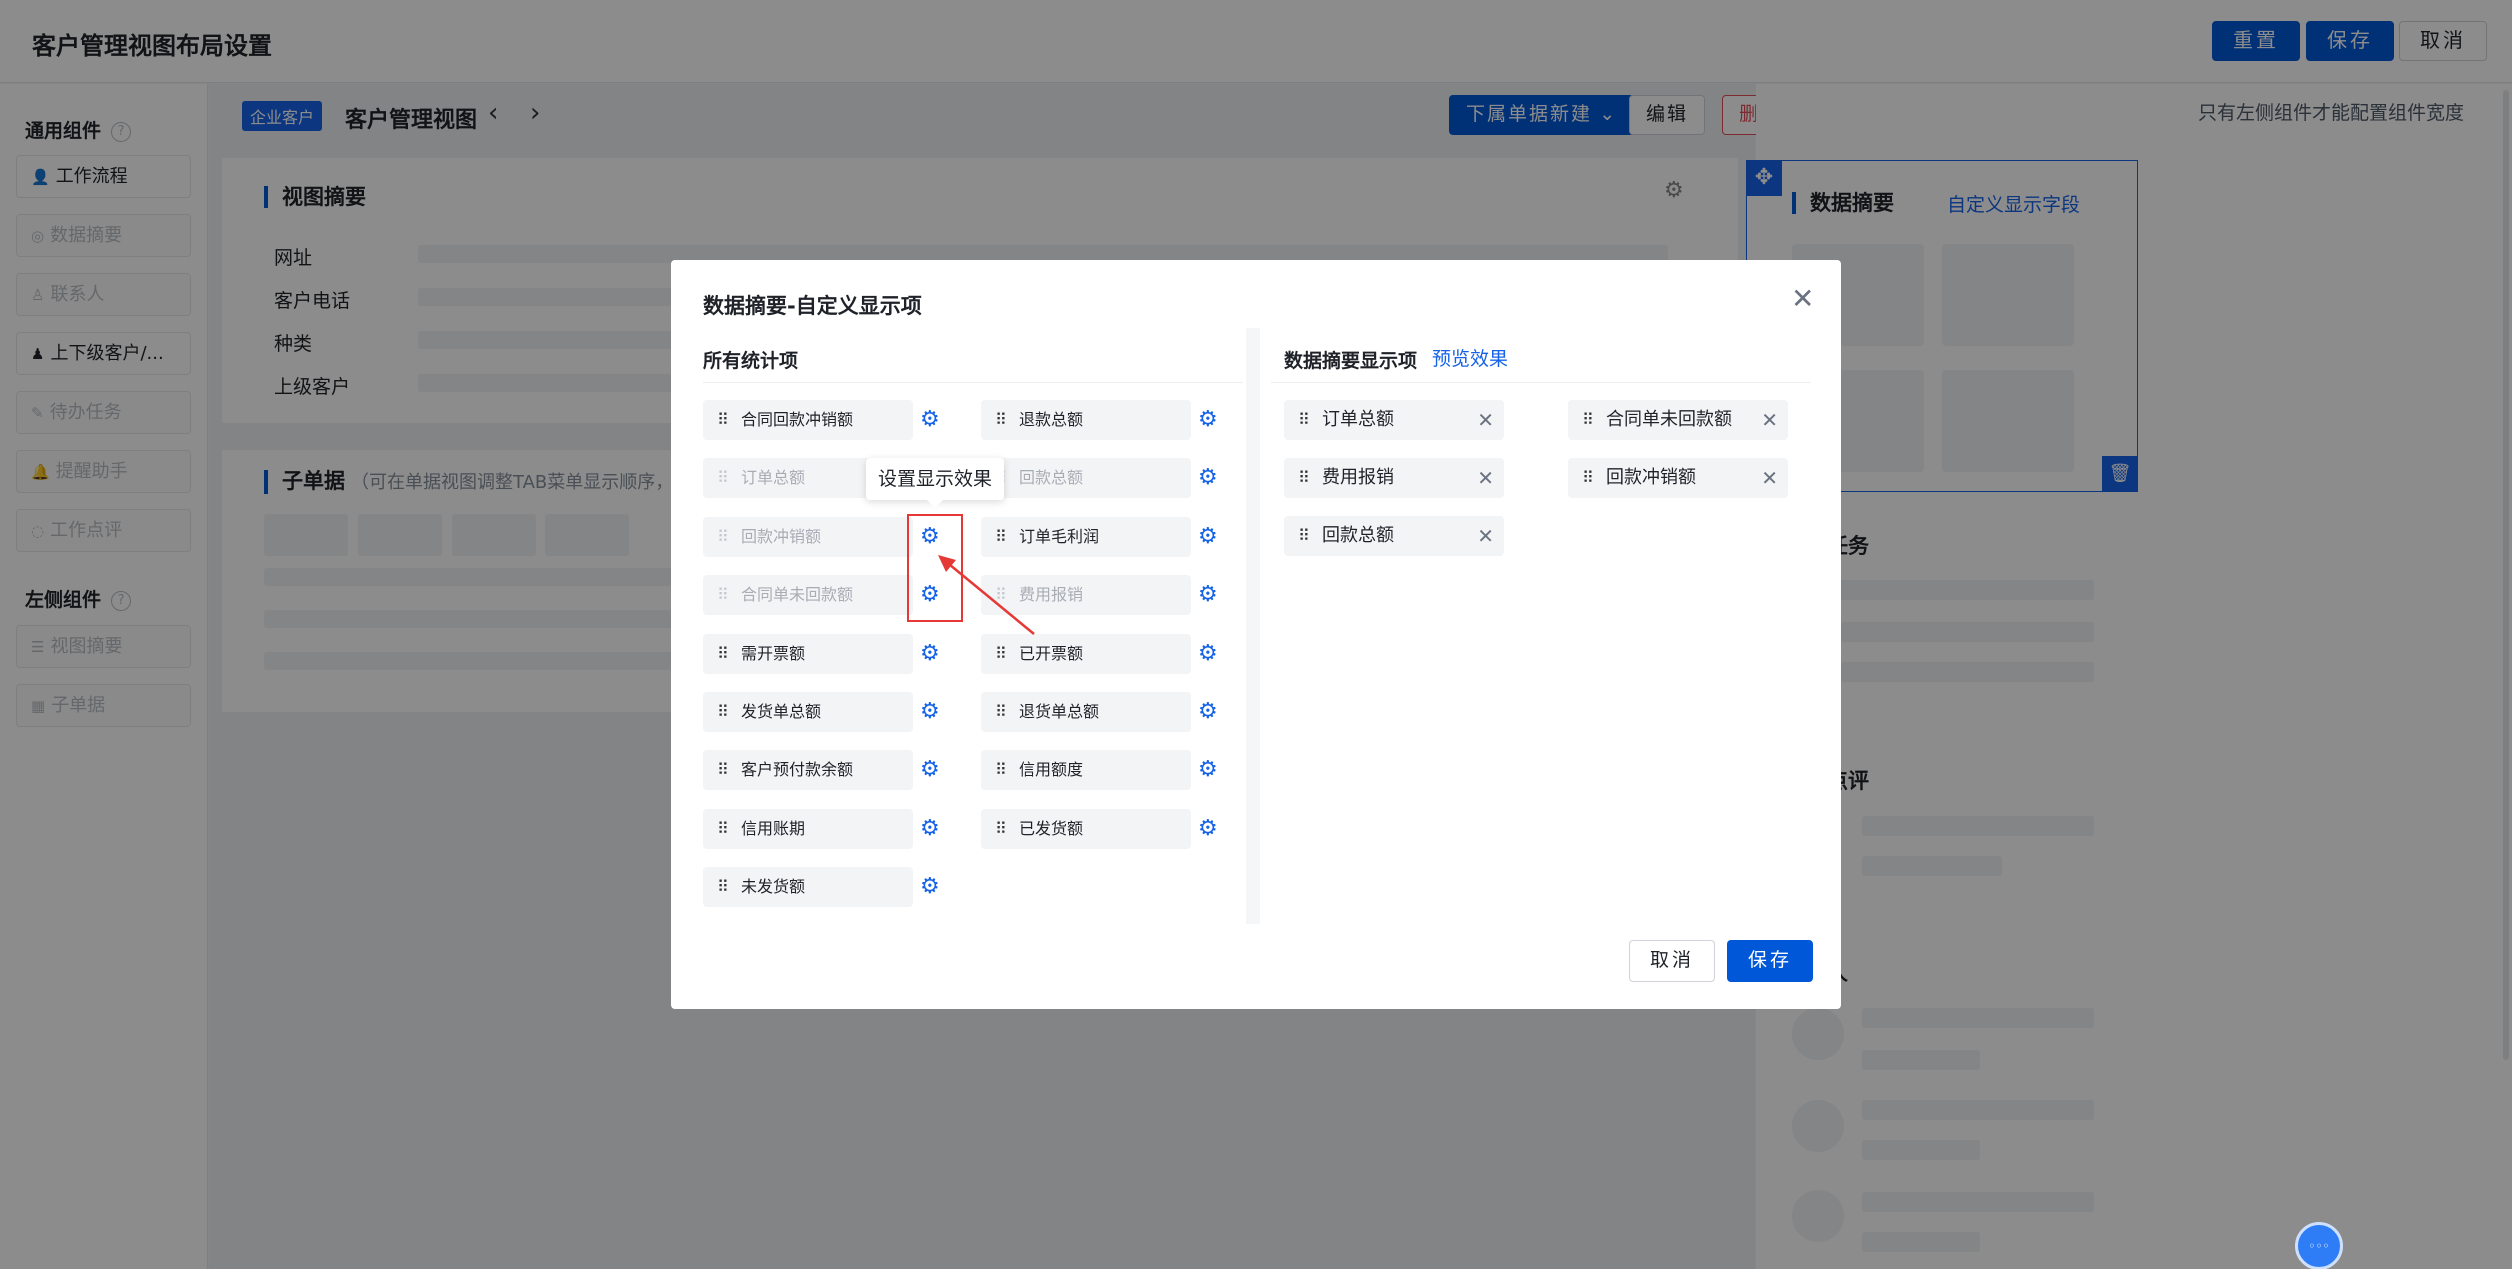  I want to click on stat-item-label: 订单总额, so click(773, 478).